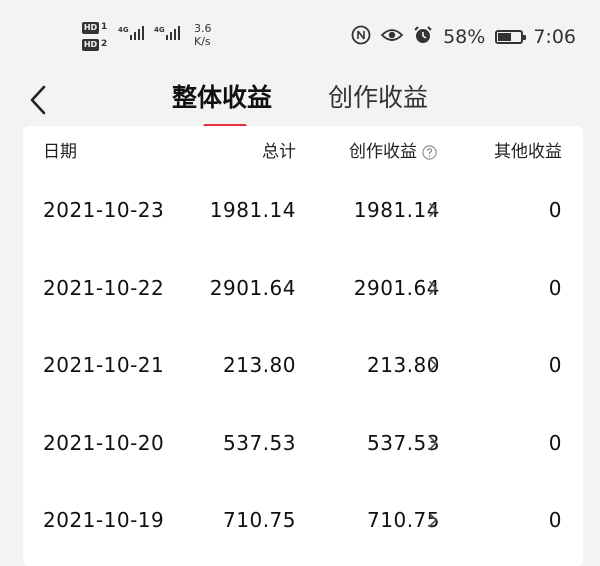 The height and width of the screenshot is (566, 600). I want to click on sim-number-1: 1, so click(104, 27).